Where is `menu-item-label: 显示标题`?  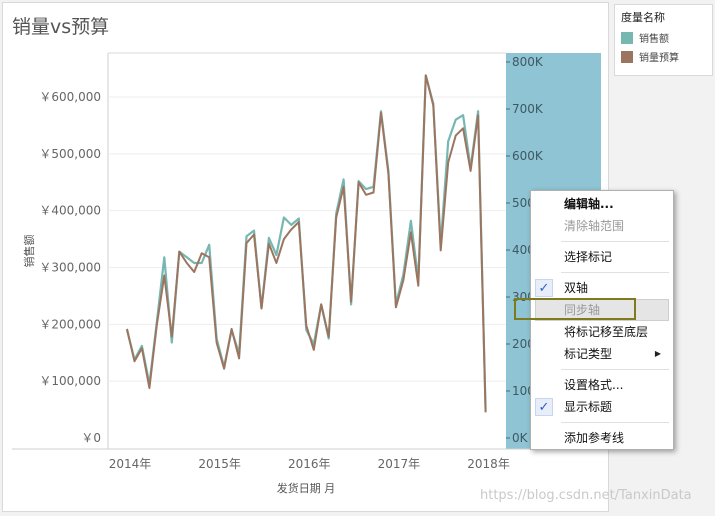
menu-item-label: 显示标题 is located at coordinates (588, 407).